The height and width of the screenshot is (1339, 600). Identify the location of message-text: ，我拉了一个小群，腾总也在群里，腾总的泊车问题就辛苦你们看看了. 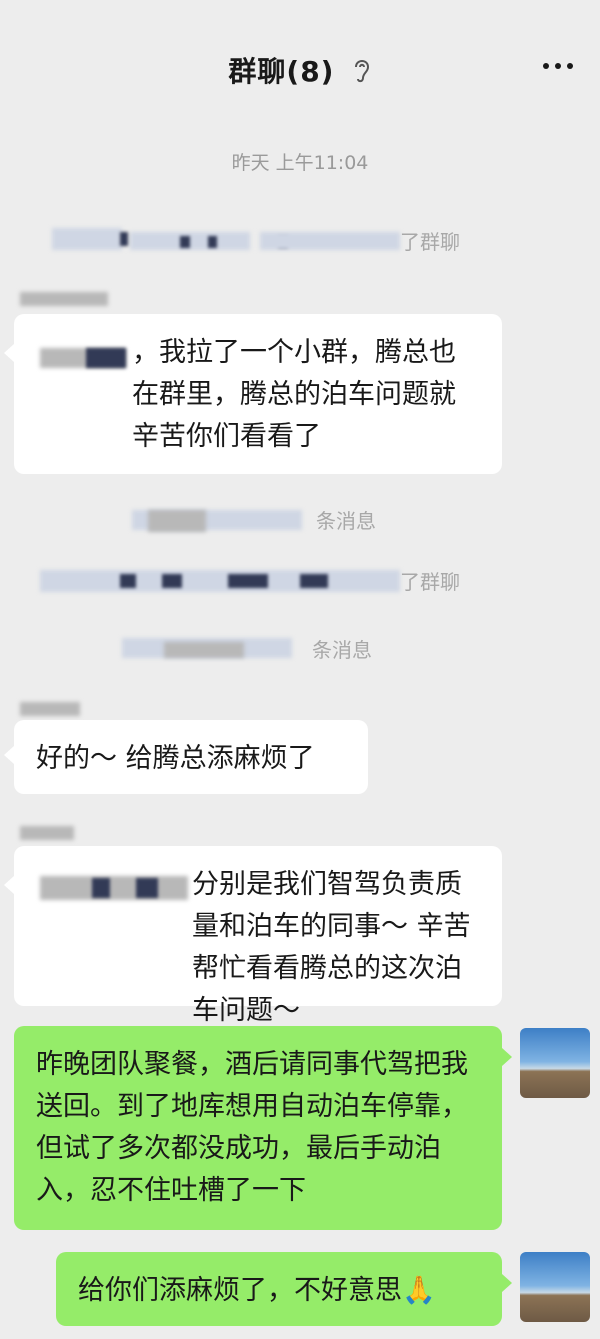
(294, 394).